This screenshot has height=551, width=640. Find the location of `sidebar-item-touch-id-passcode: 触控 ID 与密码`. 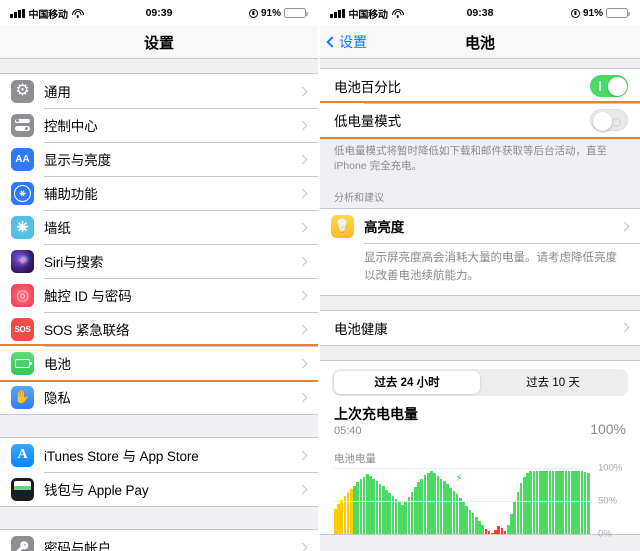

sidebar-item-touch-id-passcode: 触控 ID 与密码 is located at coordinates (159, 295).